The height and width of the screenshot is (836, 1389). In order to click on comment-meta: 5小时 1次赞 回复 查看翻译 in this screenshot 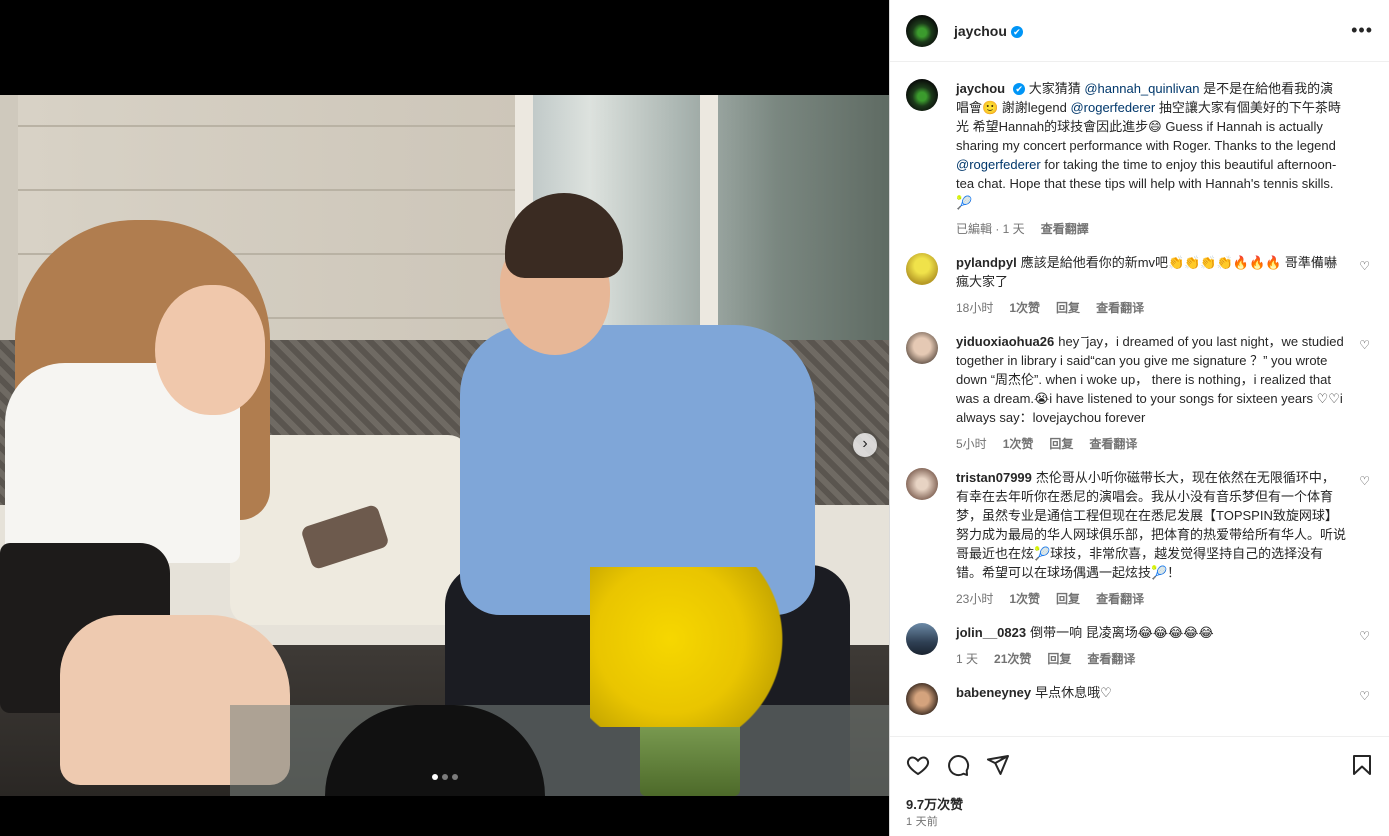, I will do `click(1151, 443)`.